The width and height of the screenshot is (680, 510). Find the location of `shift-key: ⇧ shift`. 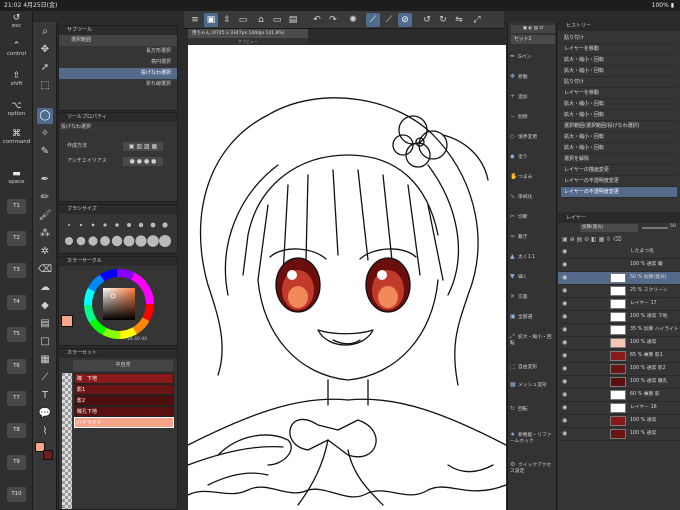

shift-key: ⇧ shift is located at coordinates (16, 79).